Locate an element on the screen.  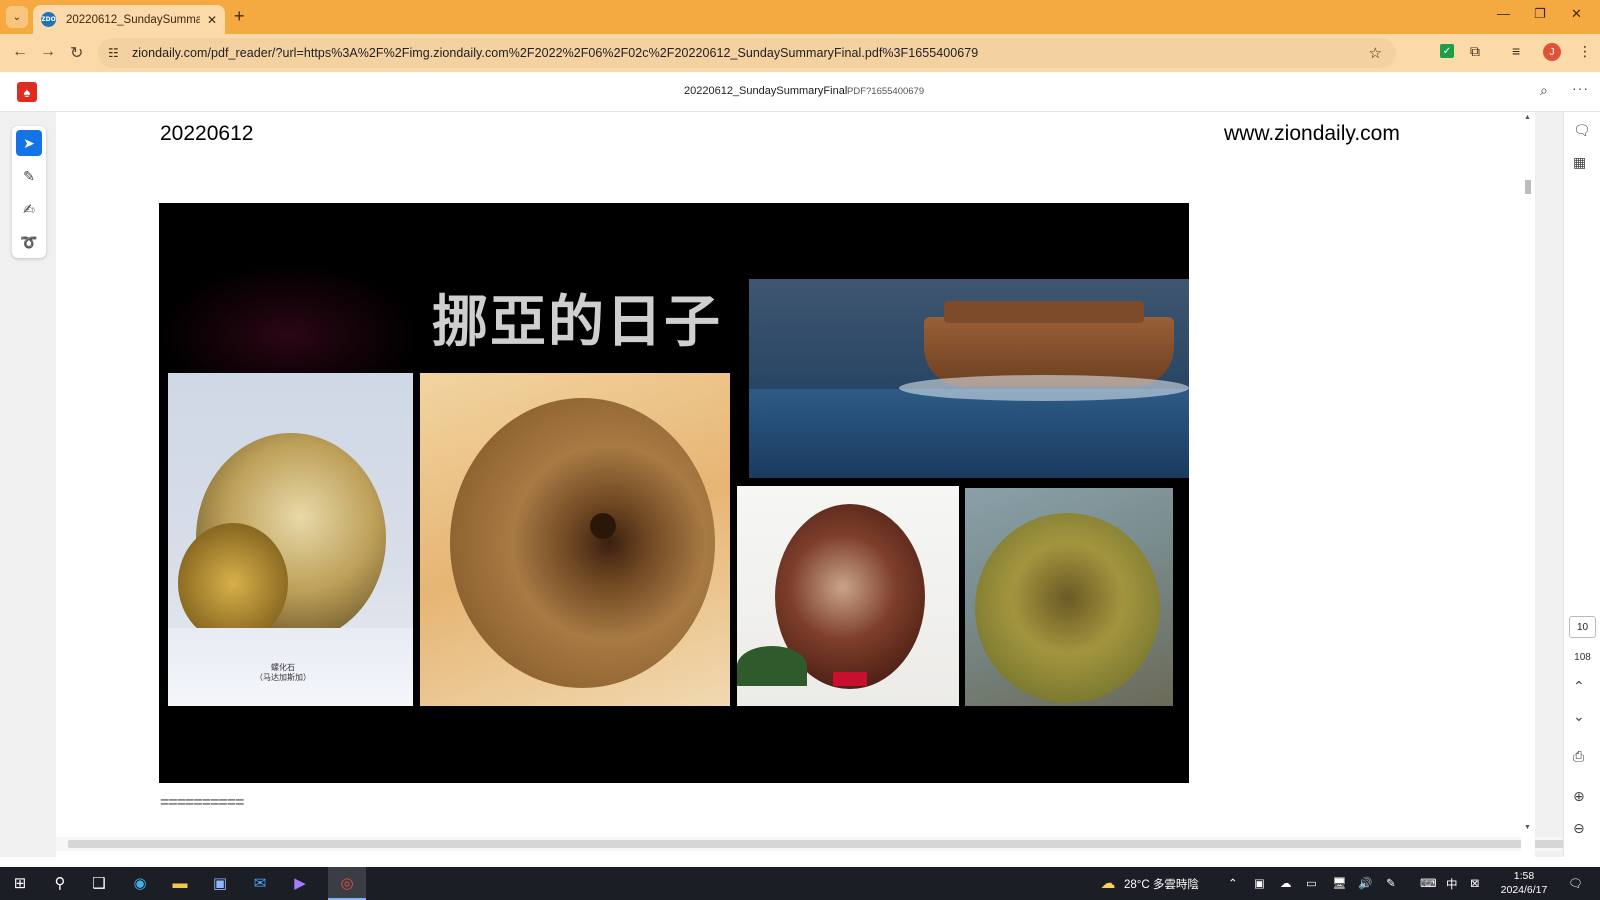
site-info-icon: ☷ is located at coordinates (117, 53).